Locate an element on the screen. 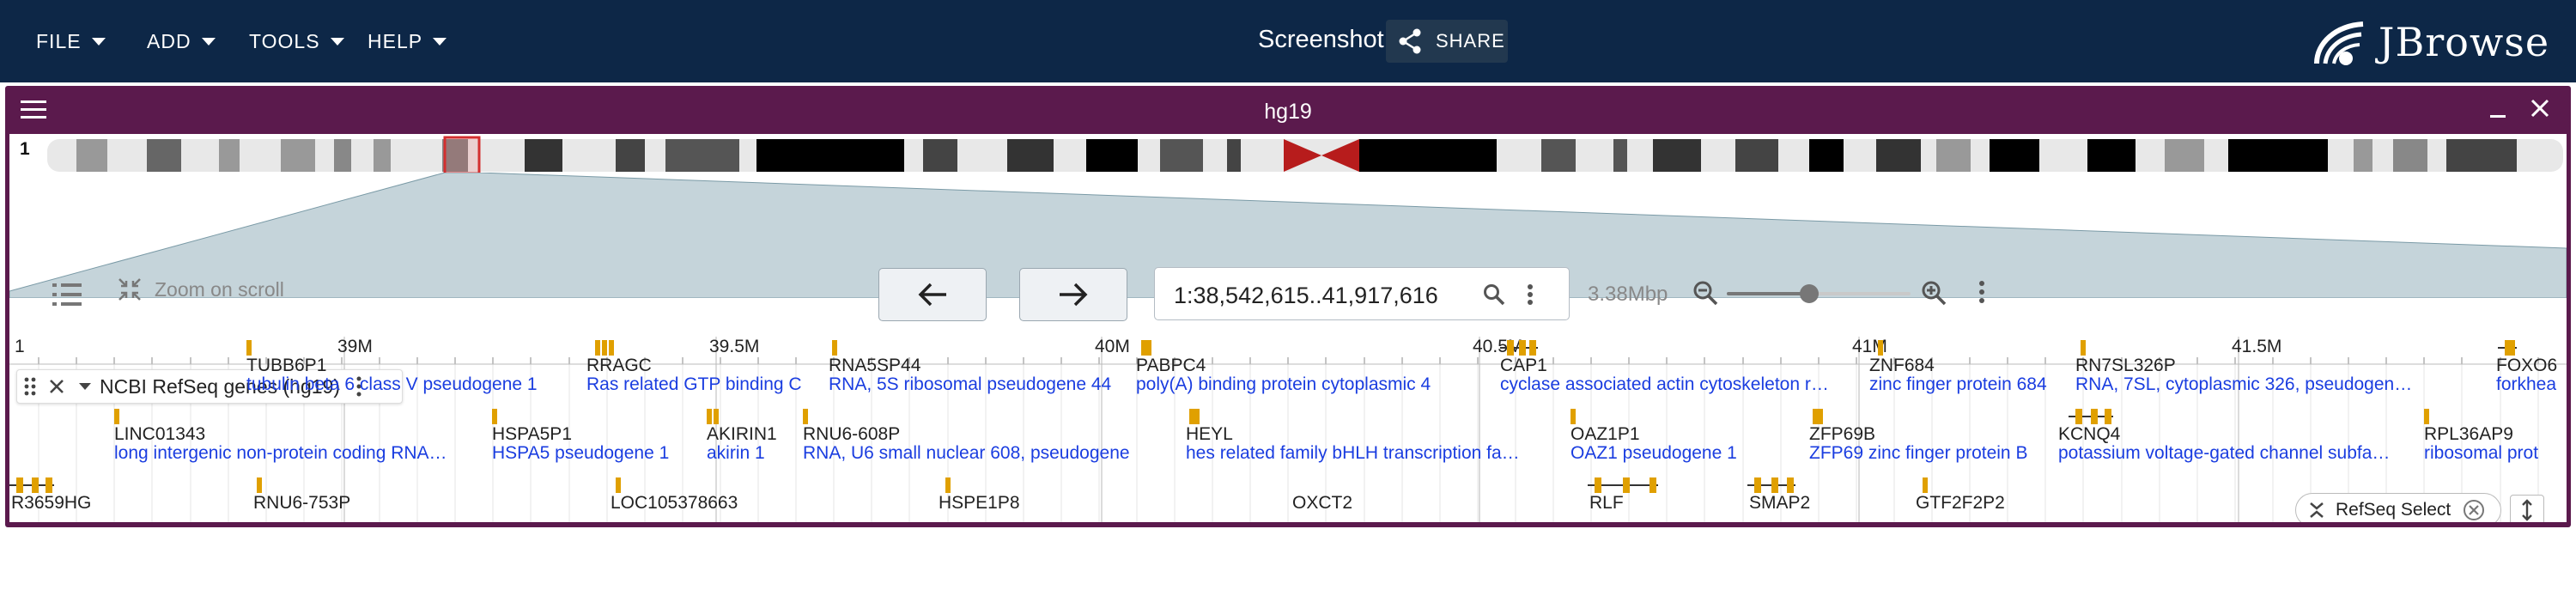 The image size is (2576, 596). track-height-toggle-button is located at coordinates (2527, 509).